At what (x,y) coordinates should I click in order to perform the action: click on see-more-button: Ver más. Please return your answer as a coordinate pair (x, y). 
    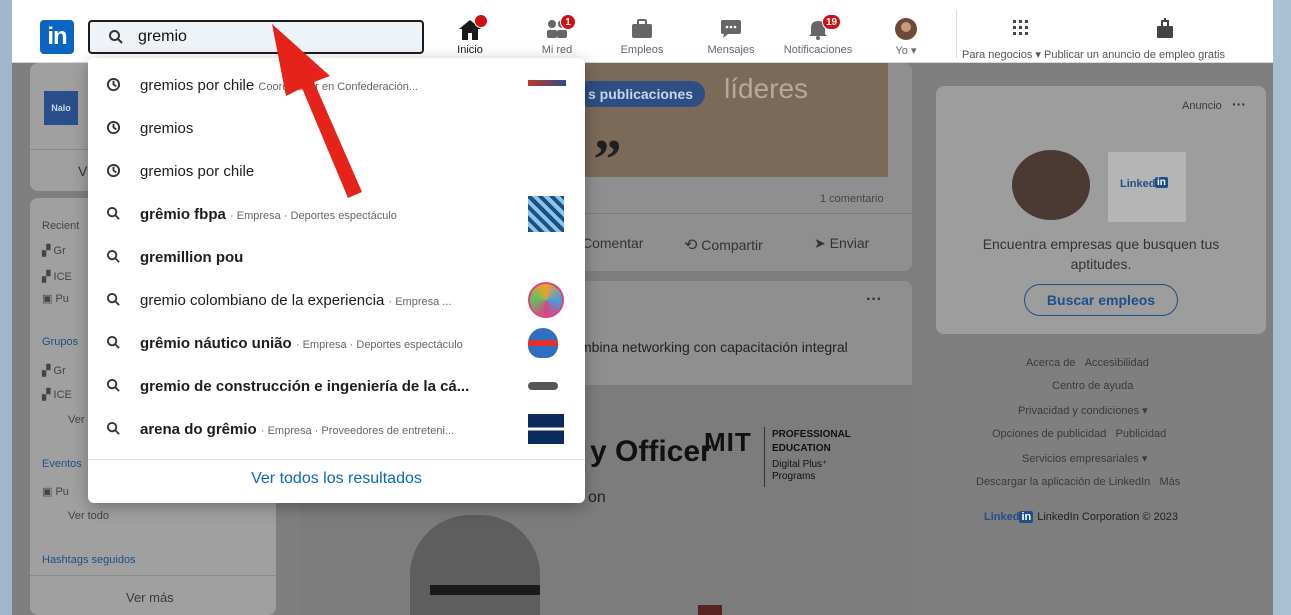
    Looking at the image, I should click on (150, 597).